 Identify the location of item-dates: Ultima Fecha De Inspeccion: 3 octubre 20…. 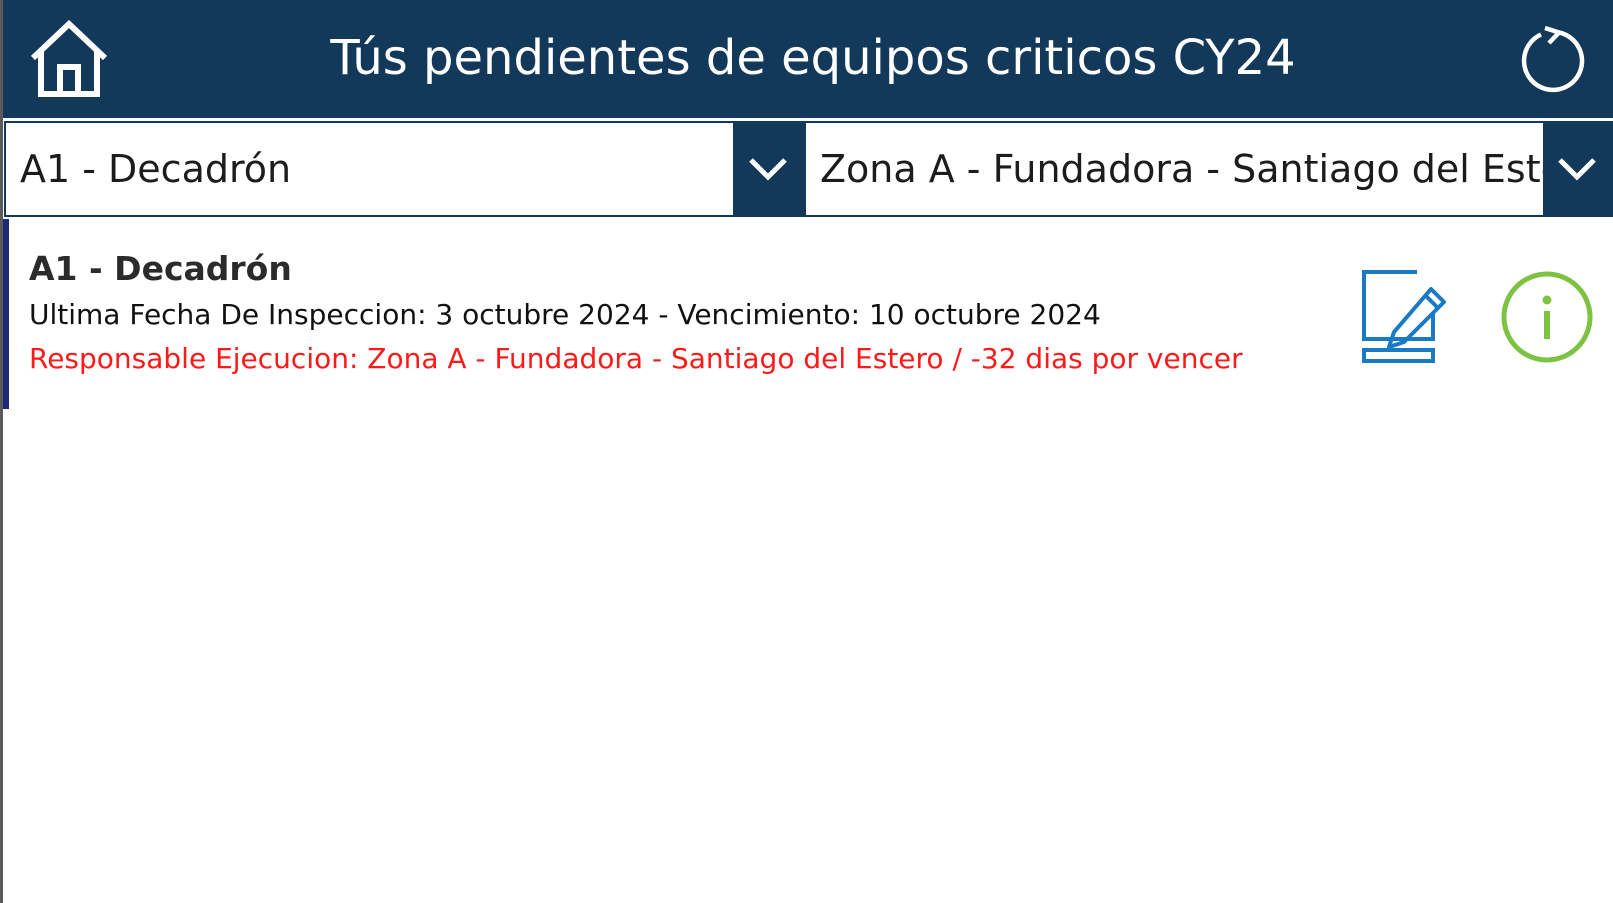
(565, 314).